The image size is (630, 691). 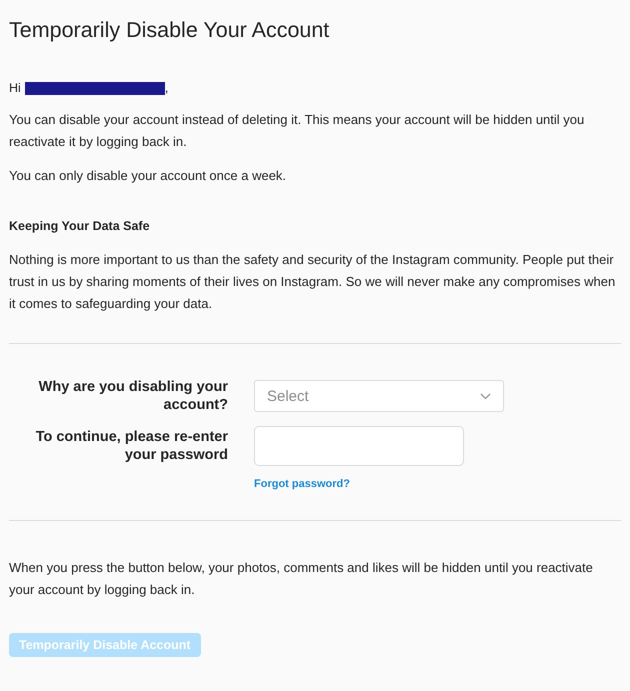 I want to click on field-label: Why are you disabling your account?, so click(x=133, y=396).